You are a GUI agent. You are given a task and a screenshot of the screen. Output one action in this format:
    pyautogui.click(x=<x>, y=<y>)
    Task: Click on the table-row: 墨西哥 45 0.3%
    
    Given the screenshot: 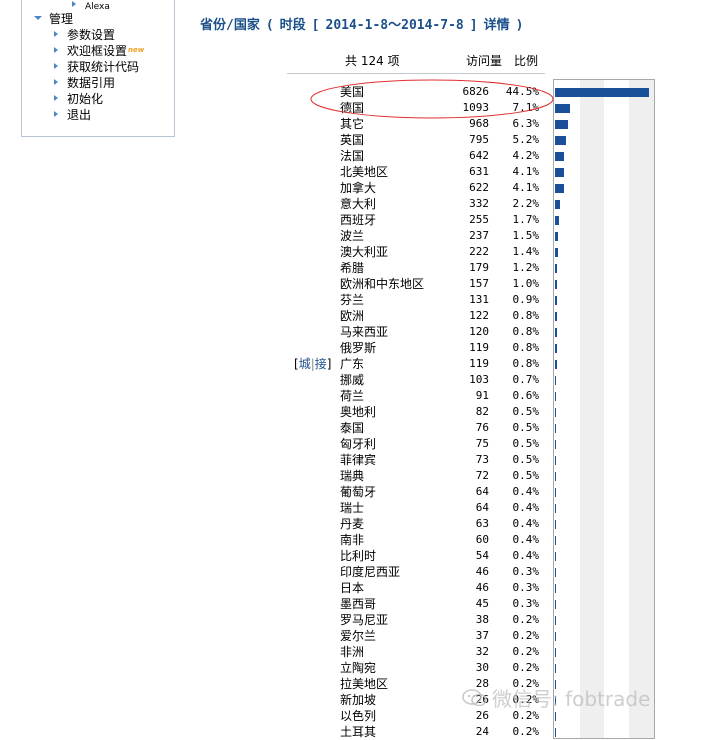 What is the action you would take?
    pyautogui.click(x=416, y=604)
    